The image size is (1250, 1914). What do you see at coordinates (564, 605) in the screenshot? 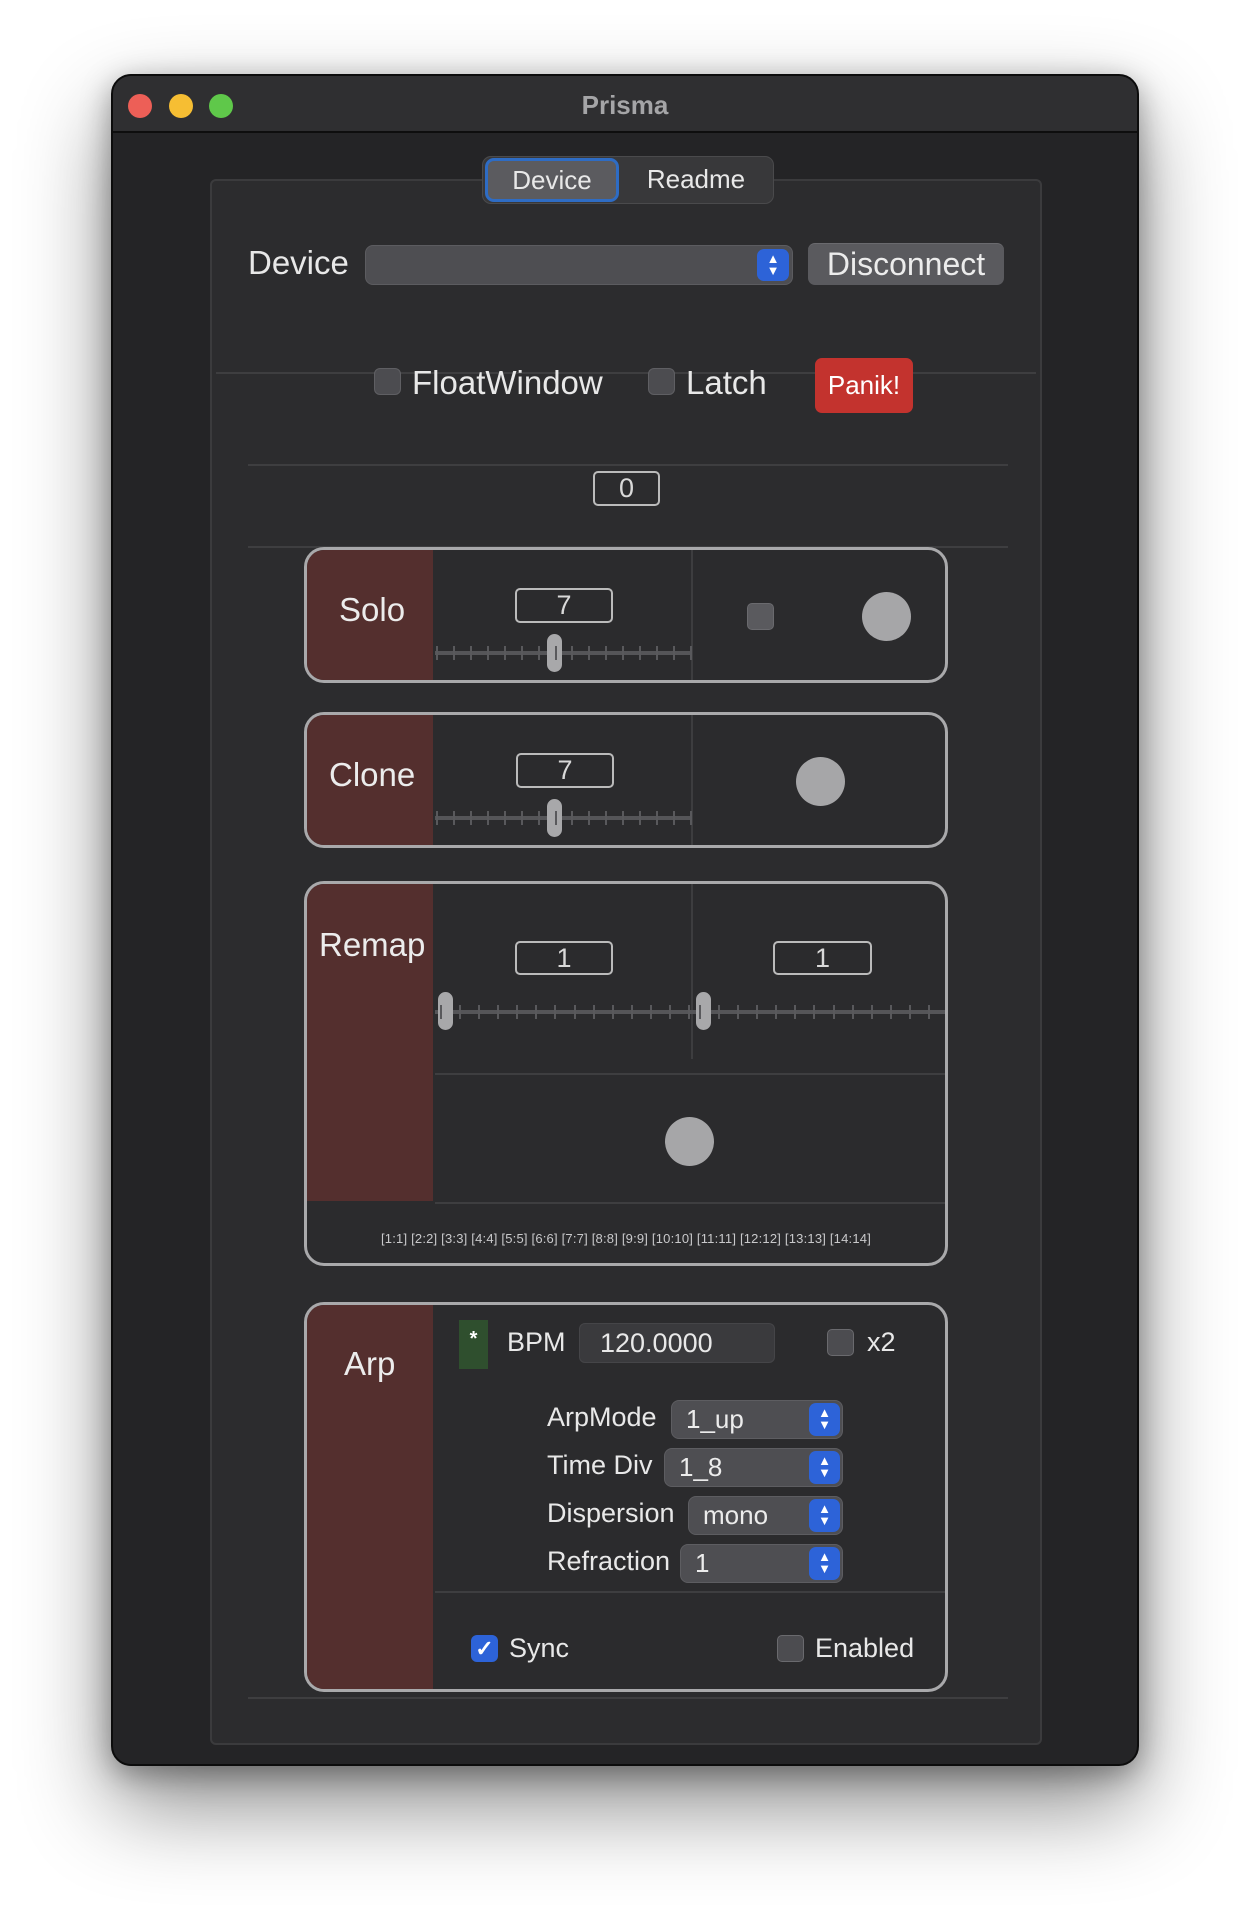
I see `solo-value-field: 7` at bounding box center [564, 605].